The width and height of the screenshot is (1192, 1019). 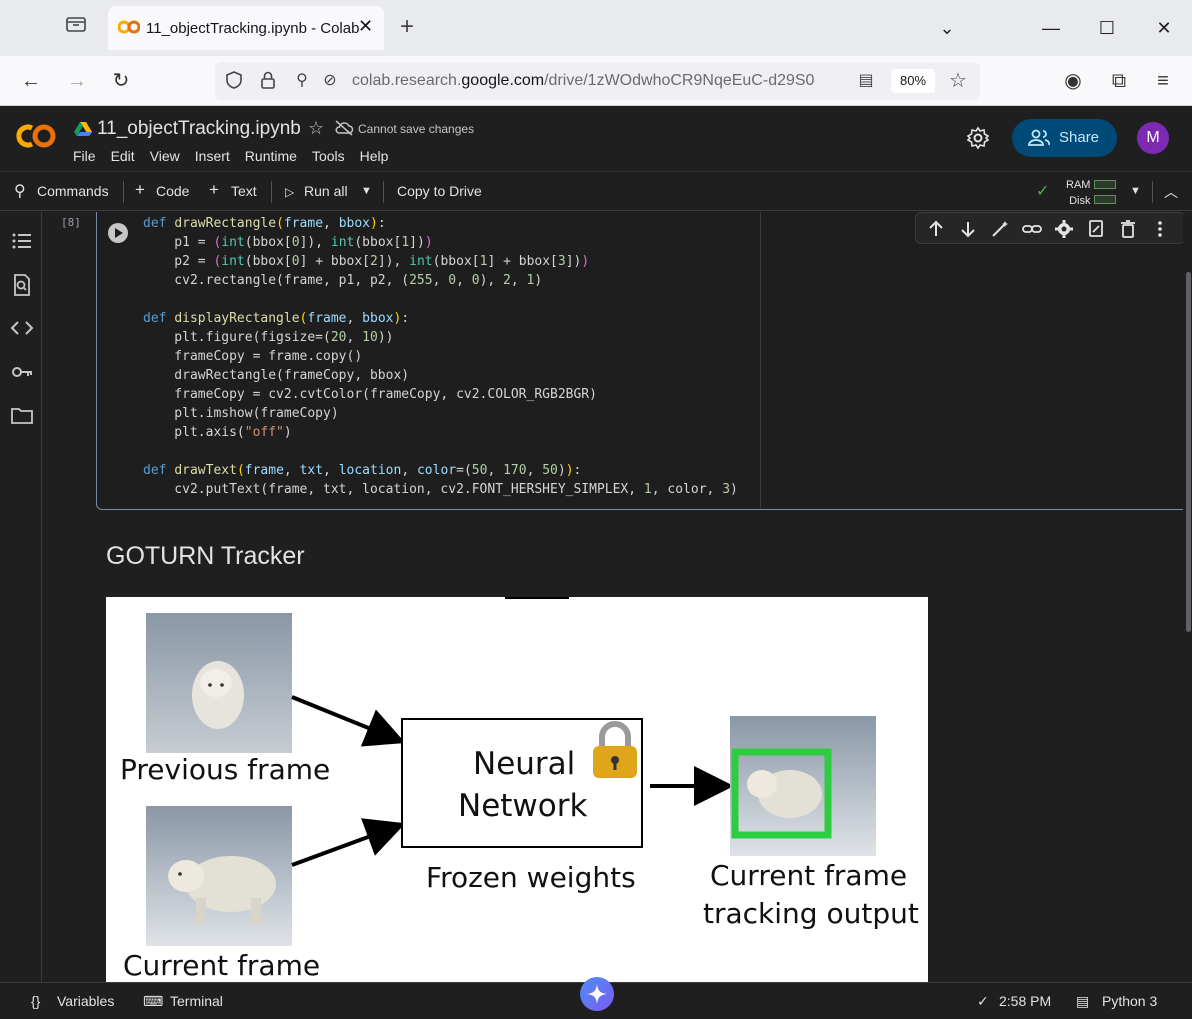 What do you see at coordinates (22, 285) in the screenshot?
I see `find-replace-icon` at bounding box center [22, 285].